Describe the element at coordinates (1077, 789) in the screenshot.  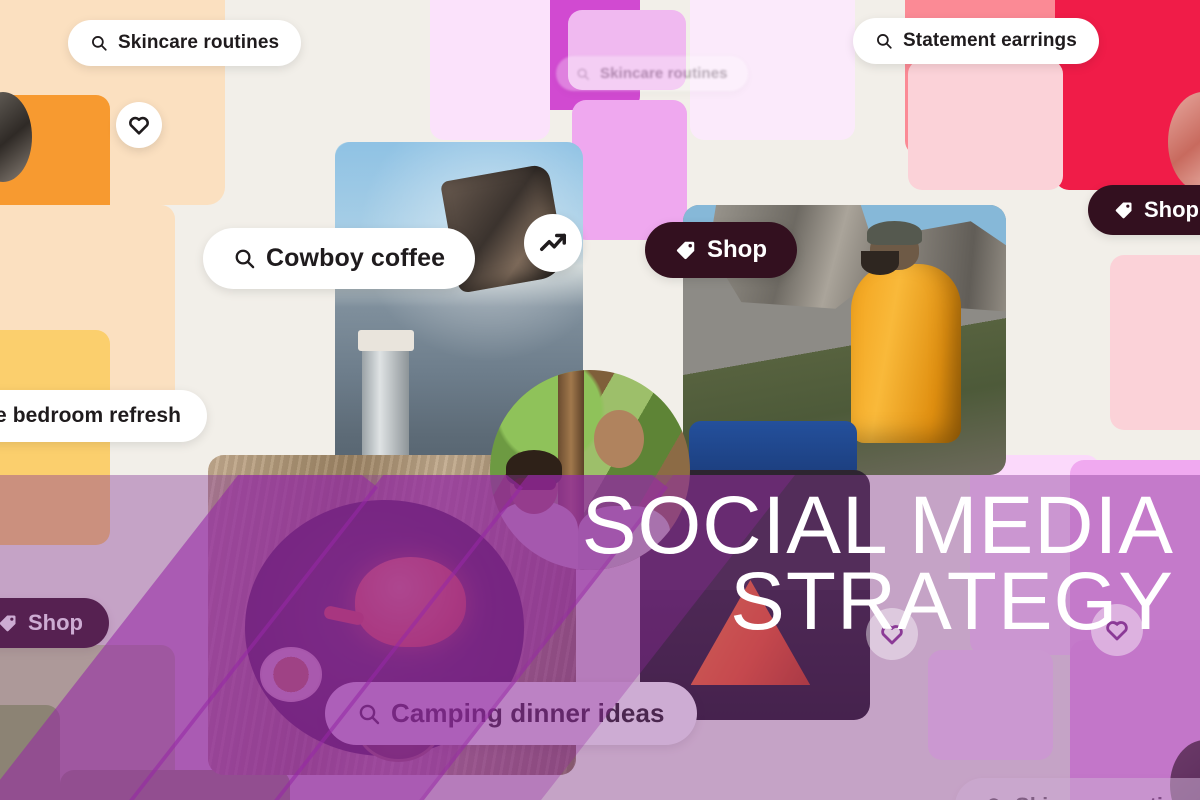
I see `search-pill-bottom-partial: Skincare routines` at that location.